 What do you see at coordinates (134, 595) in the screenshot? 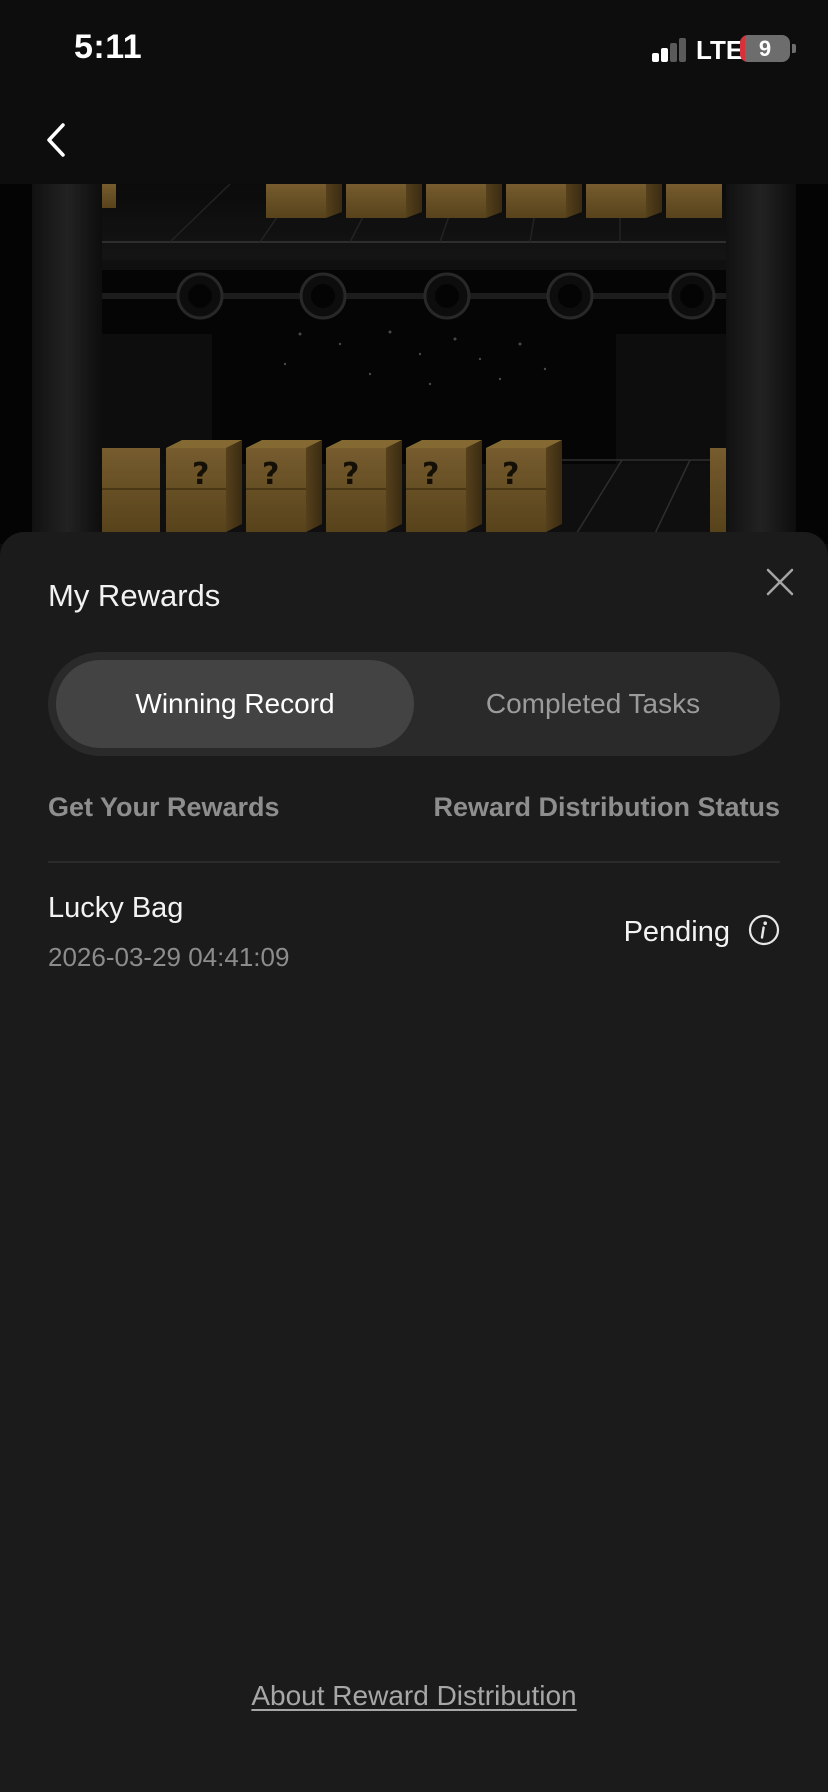
I see `sheet-title: My Rewards` at bounding box center [134, 595].